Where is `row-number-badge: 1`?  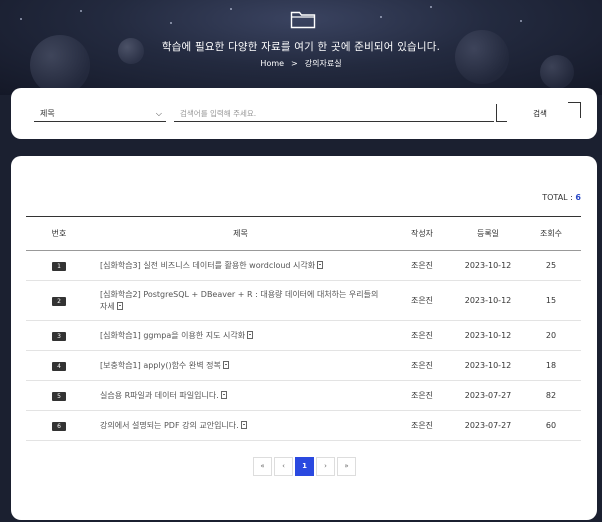
row-number-badge: 1 is located at coordinates (59, 266).